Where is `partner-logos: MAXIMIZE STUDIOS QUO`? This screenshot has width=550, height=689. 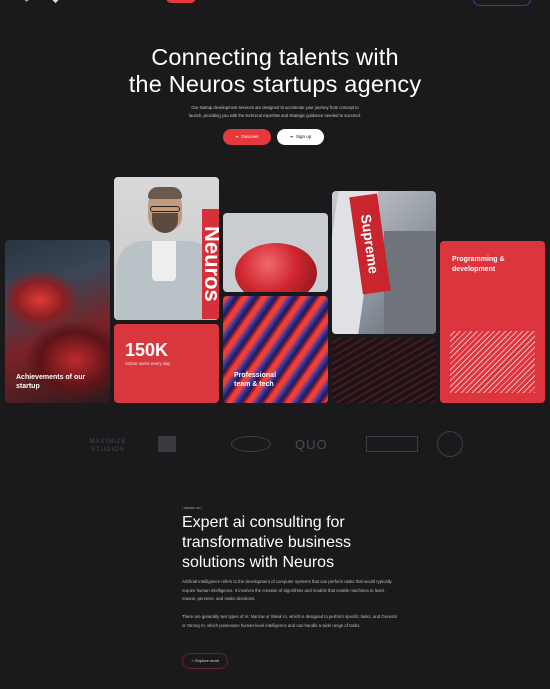 partner-logos: MAXIMIZE STUDIOS QUO is located at coordinates (275, 445).